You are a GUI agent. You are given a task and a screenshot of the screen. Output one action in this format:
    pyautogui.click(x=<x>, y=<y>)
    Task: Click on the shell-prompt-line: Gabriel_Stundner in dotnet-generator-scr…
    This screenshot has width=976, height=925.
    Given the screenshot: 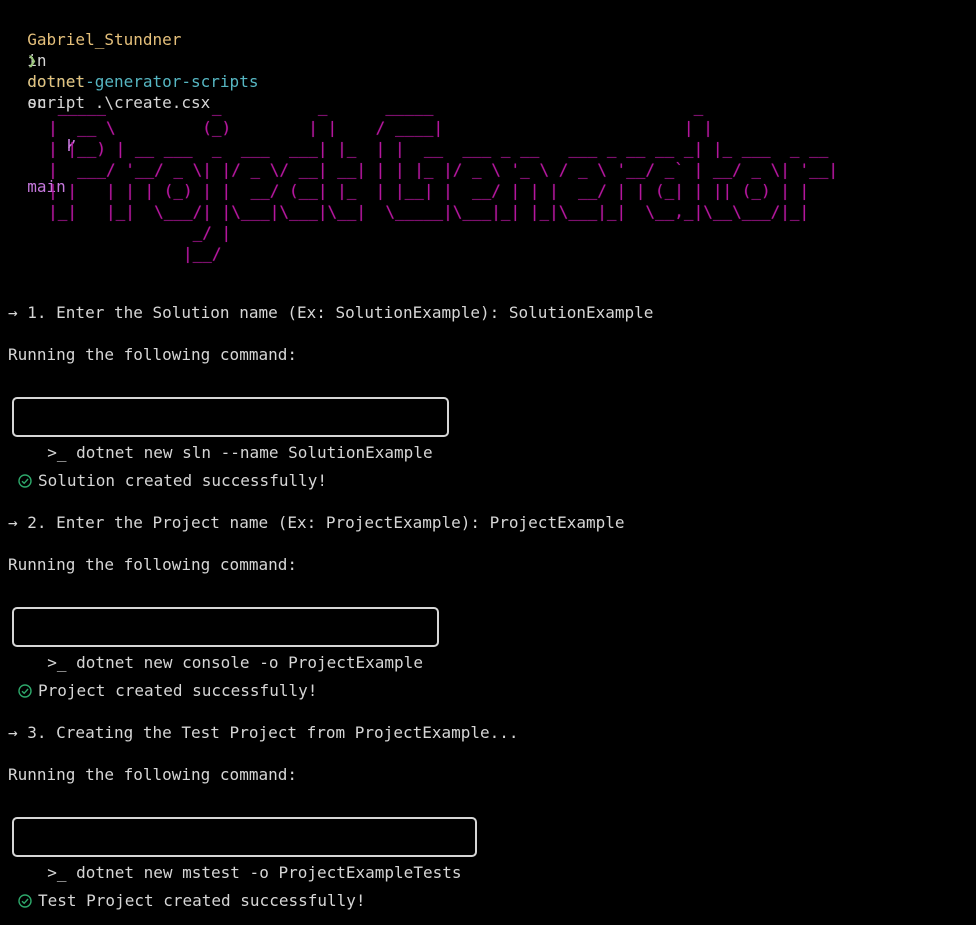 What is the action you would take?
    pyautogui.click(x=133, y=102)
    